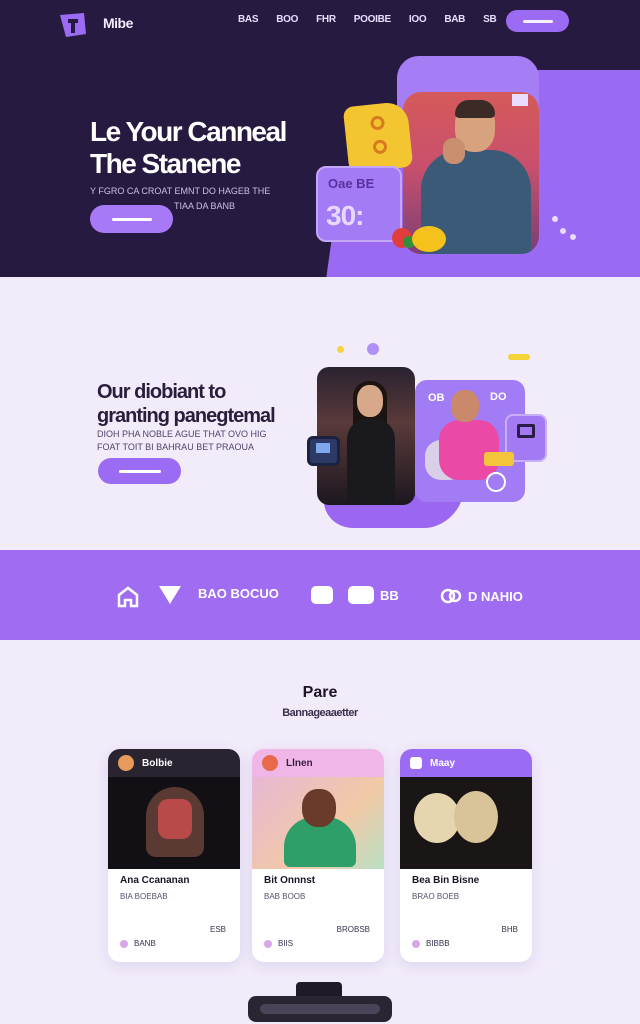  What do you see at coordinates (498, 397) in the screenshot?
I see `section2-photo-tag2: DO` at bounding box center [498, 397].